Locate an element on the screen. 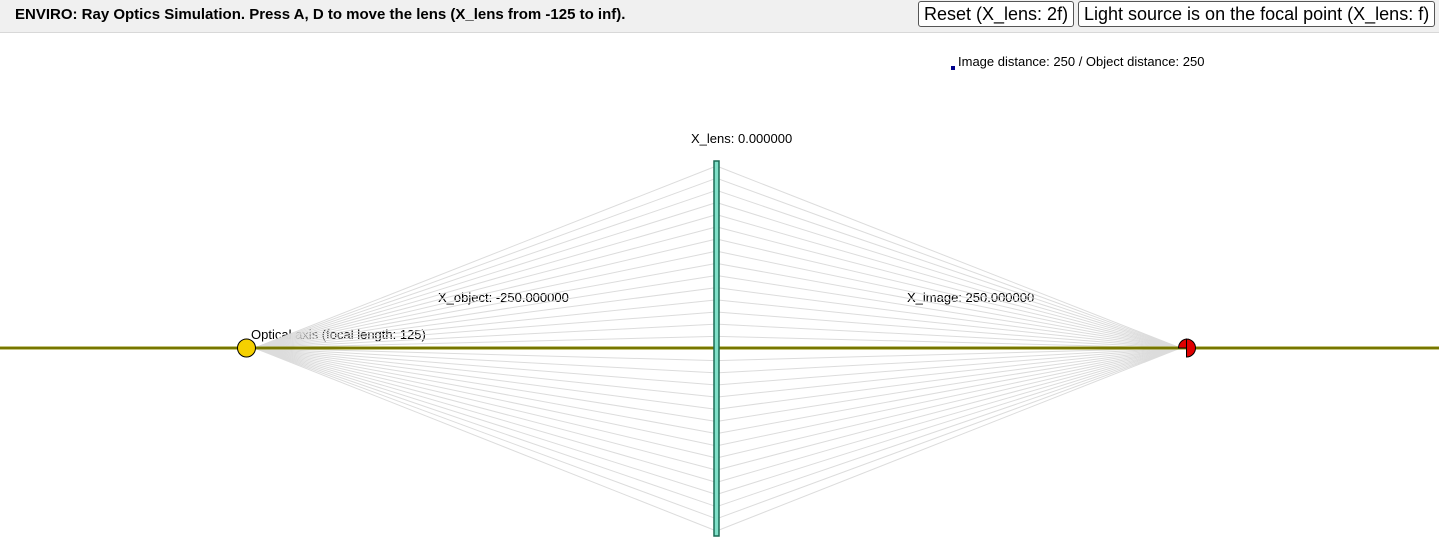 Image resolution: width=1439 pixels, height=558 pixels. lens is located at coordinates (716, 348).